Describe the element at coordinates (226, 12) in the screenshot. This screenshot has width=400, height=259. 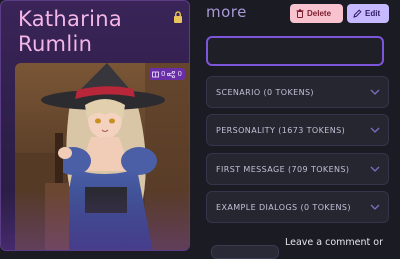
I see `page-title-fragment: more` at that location.